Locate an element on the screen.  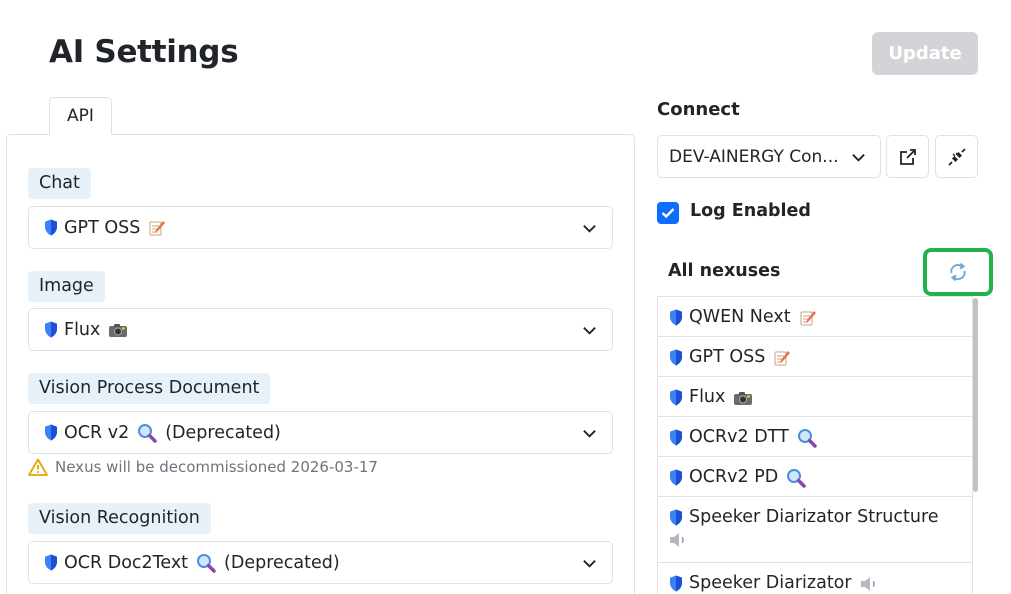
external-link-icon is located at coordinates (907, 156).